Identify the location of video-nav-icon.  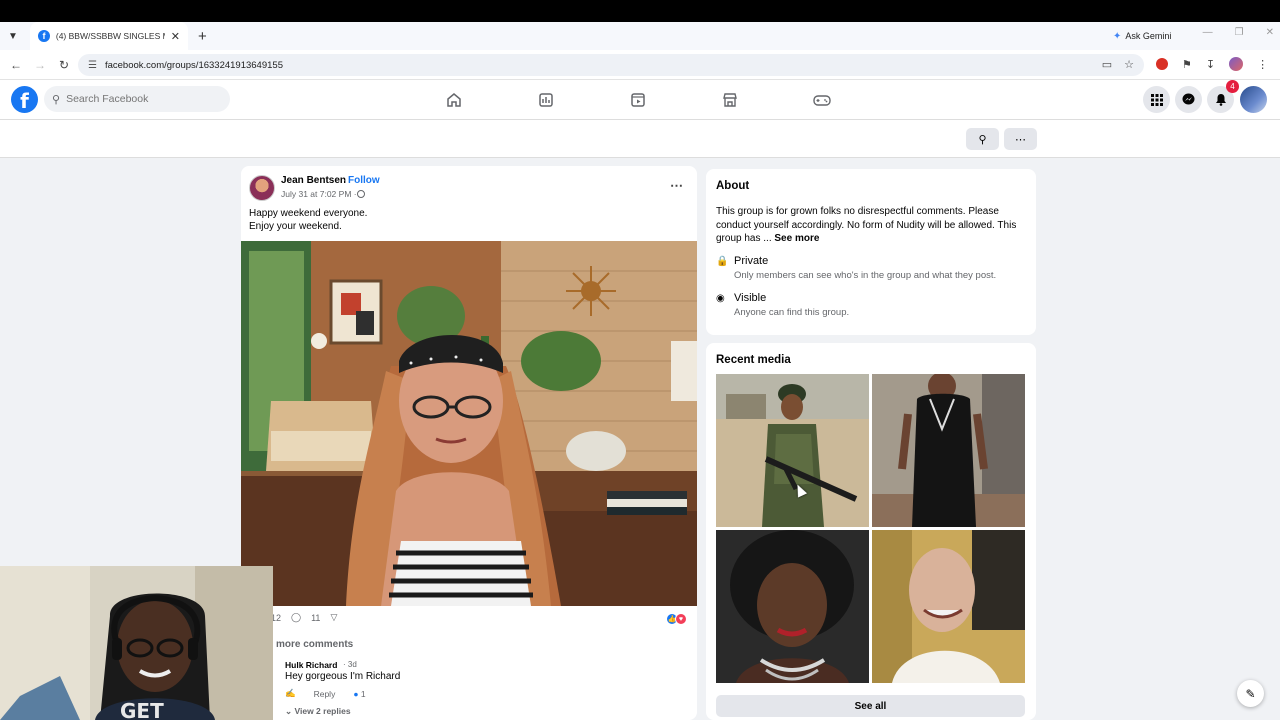
(638, 100).